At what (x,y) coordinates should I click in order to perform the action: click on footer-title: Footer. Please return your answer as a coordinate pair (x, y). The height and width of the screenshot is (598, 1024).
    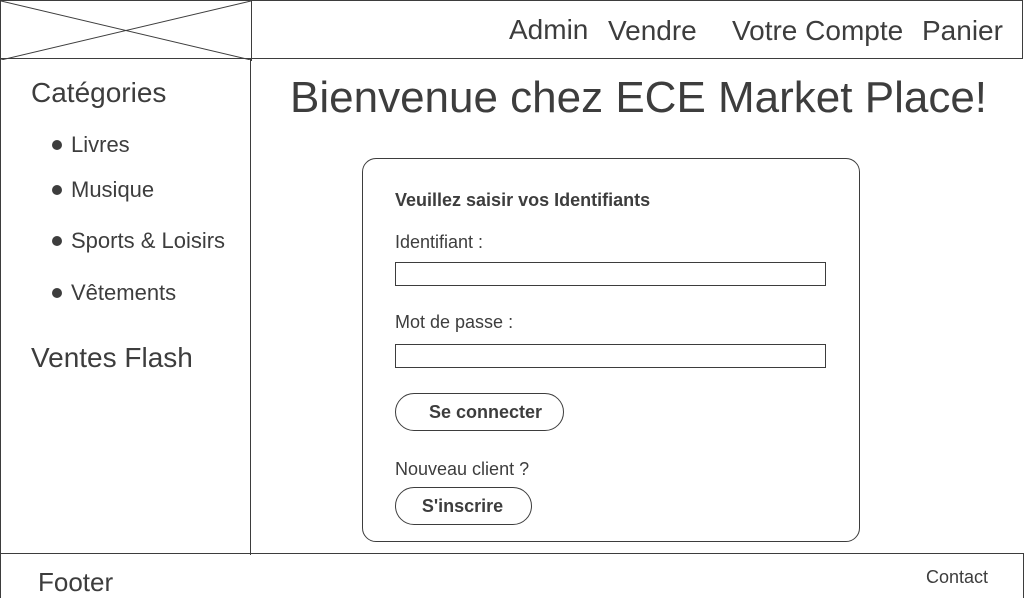
    Looking at the image, I should click on (76, 582).